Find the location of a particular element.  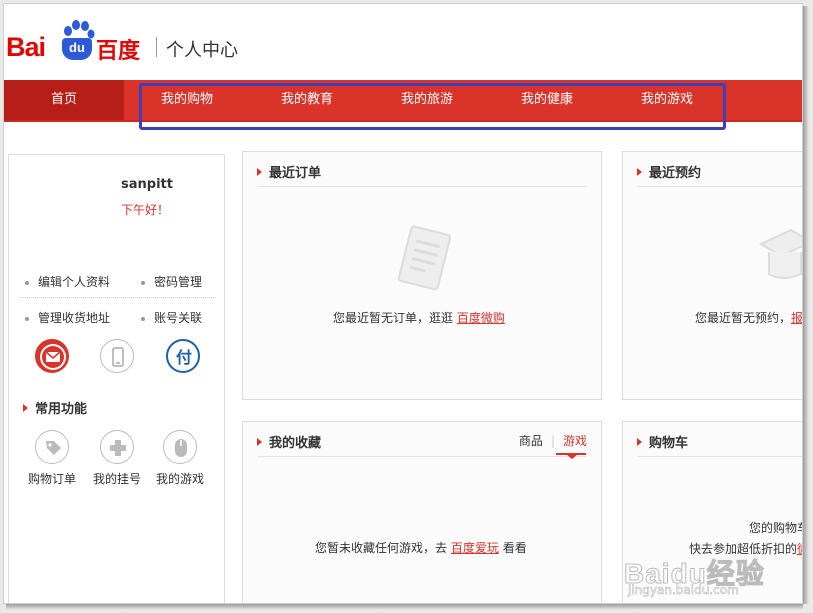

account-link-label: 账号关联 is located at coordinates (178, 318).